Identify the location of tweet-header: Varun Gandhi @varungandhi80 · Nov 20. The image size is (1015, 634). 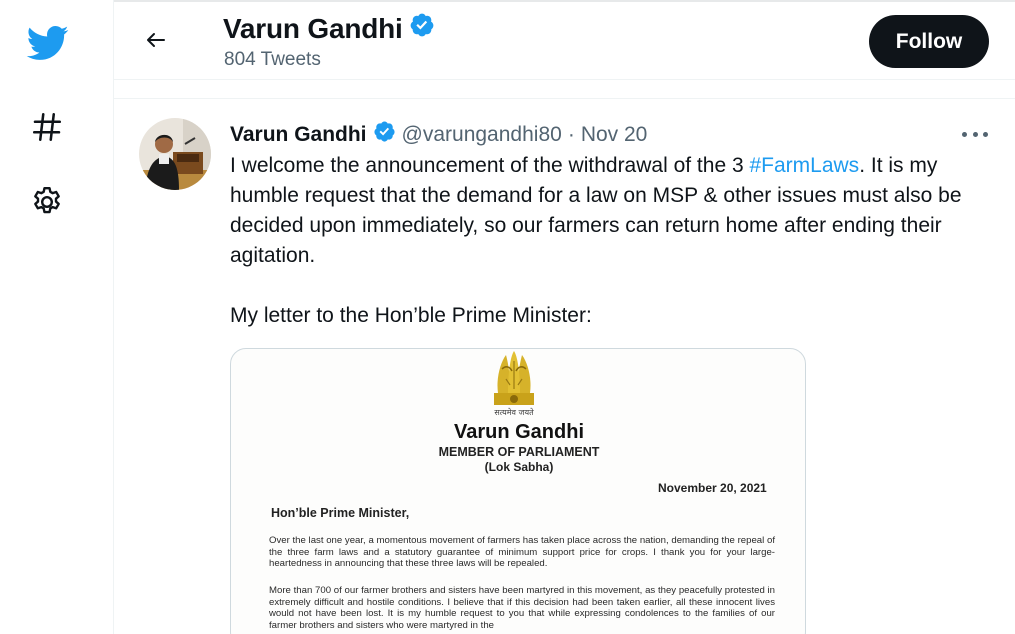
(438, 134).